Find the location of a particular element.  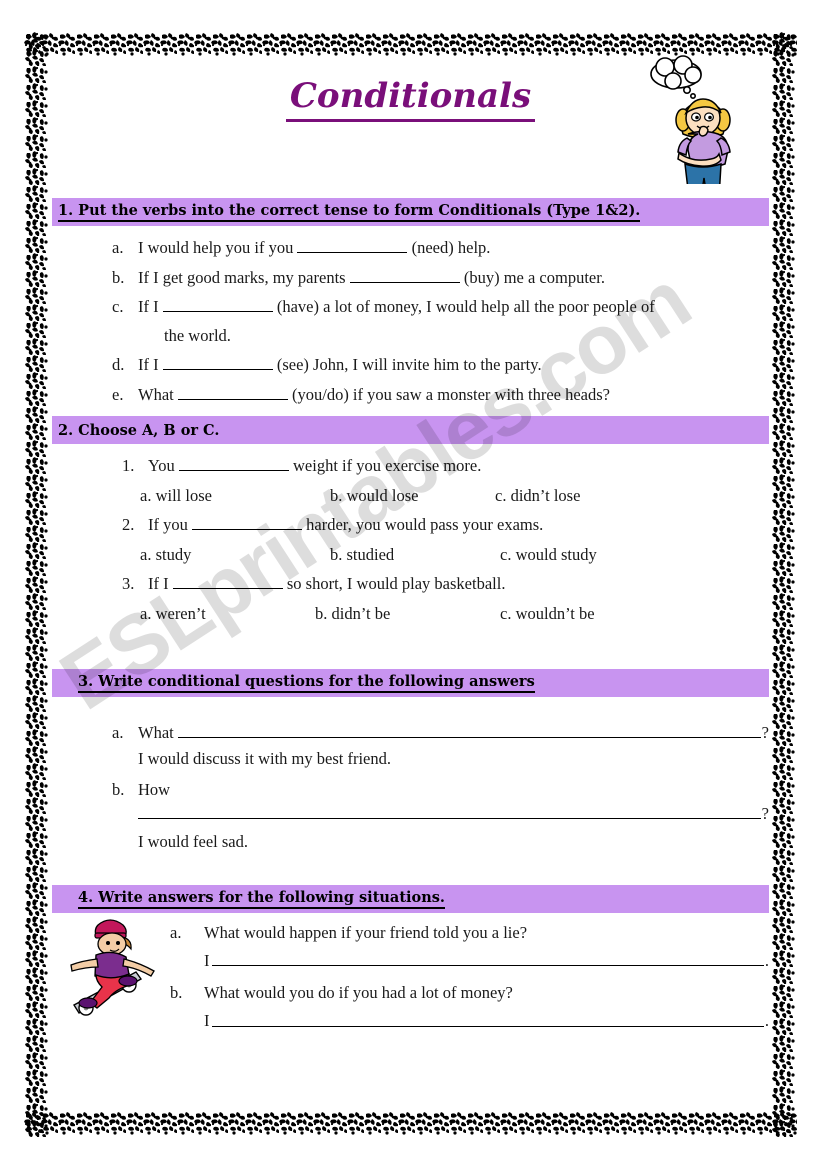

item-text-pre: What is located at coordinates (156, 394).